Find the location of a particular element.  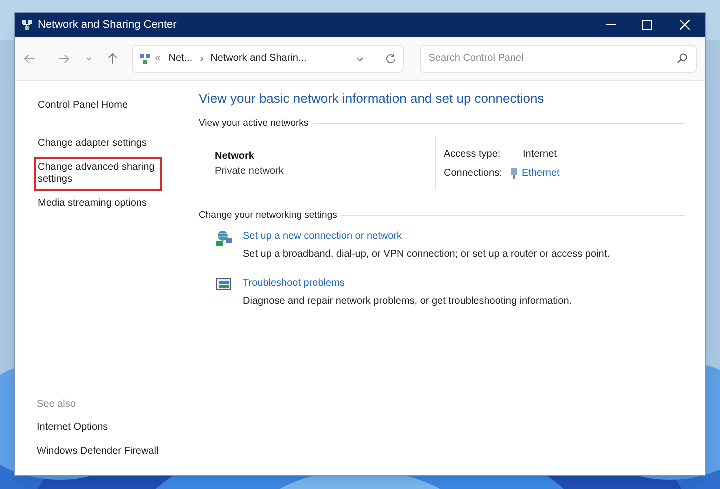

sidebar-link: Windows Defender Firewall is located at coordinates (118, 451).